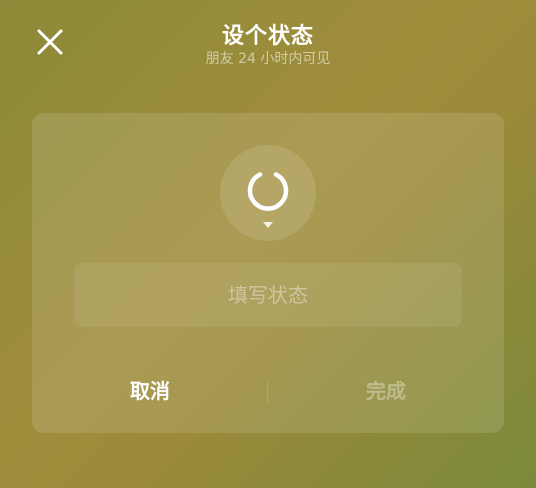  I want to click on page-title: 设个状态, so click(267, 36).